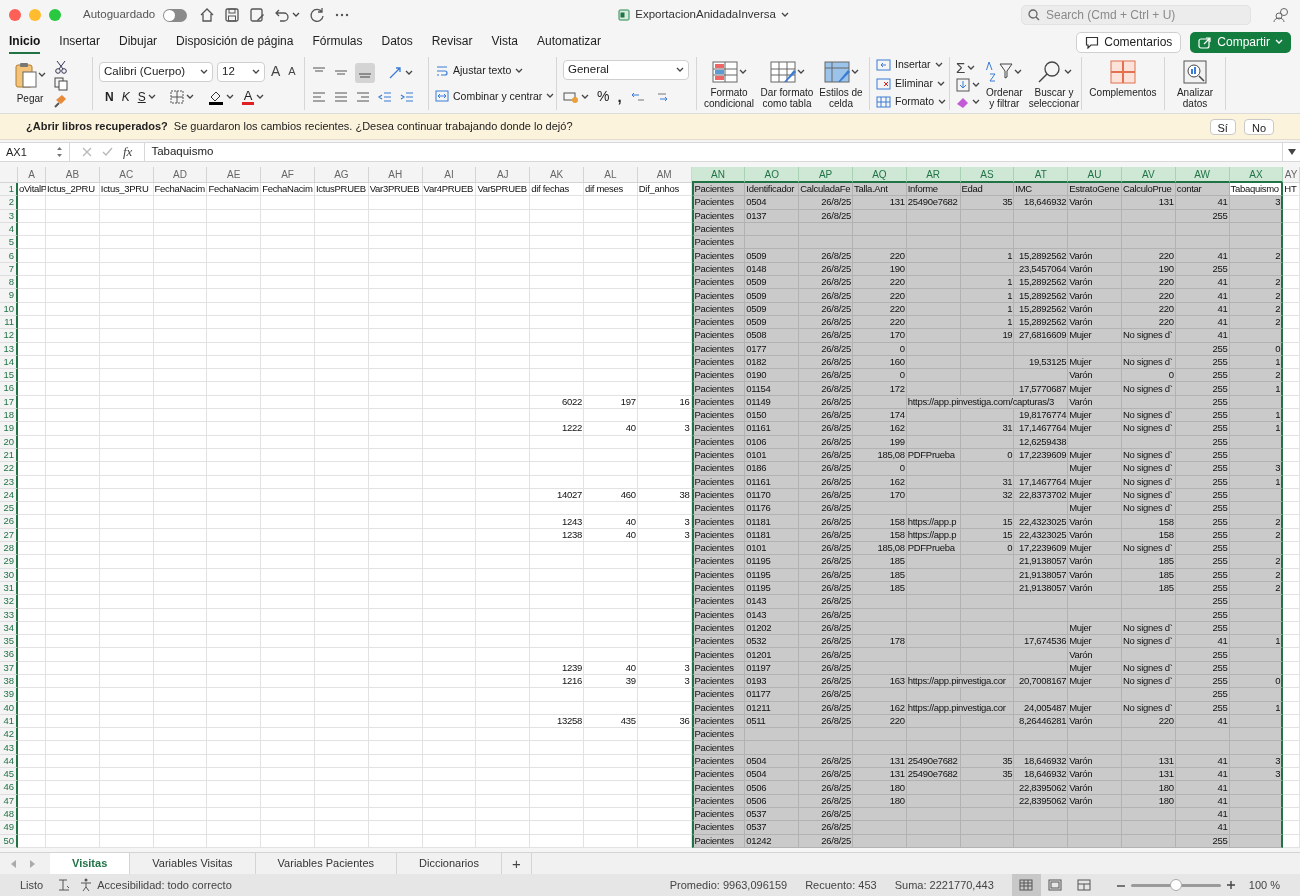  I want to click on row-header: 25, so click(9, 509).